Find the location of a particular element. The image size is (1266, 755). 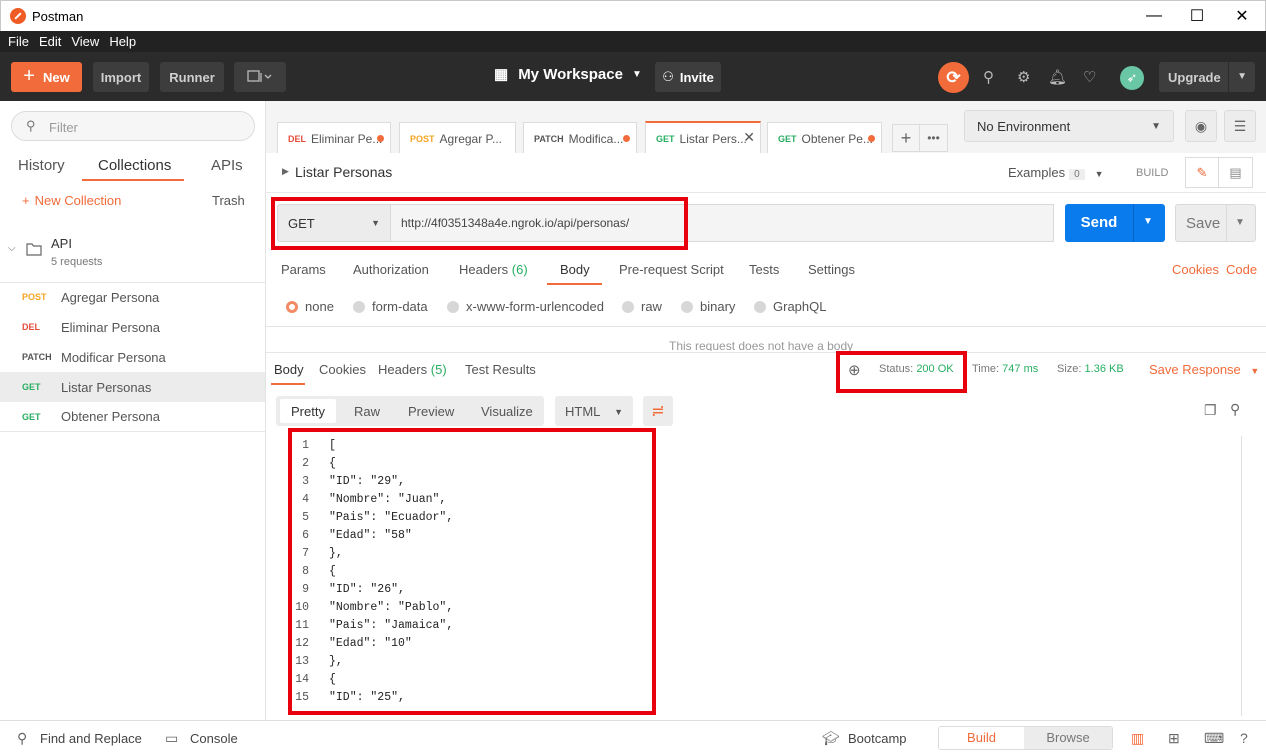

tab-collections: Collections is located at coordinates (134, 165).